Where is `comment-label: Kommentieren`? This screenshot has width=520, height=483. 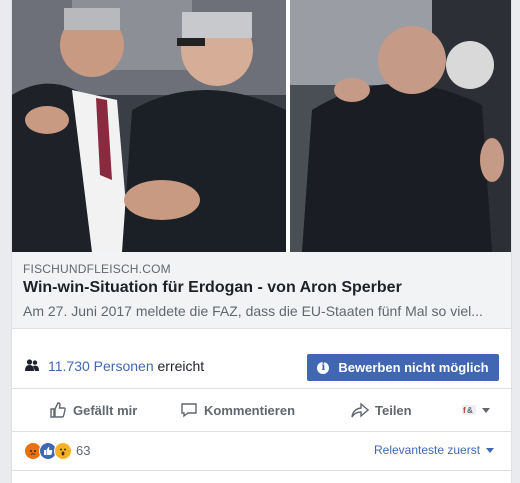 comment-label: Kommentieren is located at coordinates (250, 410).